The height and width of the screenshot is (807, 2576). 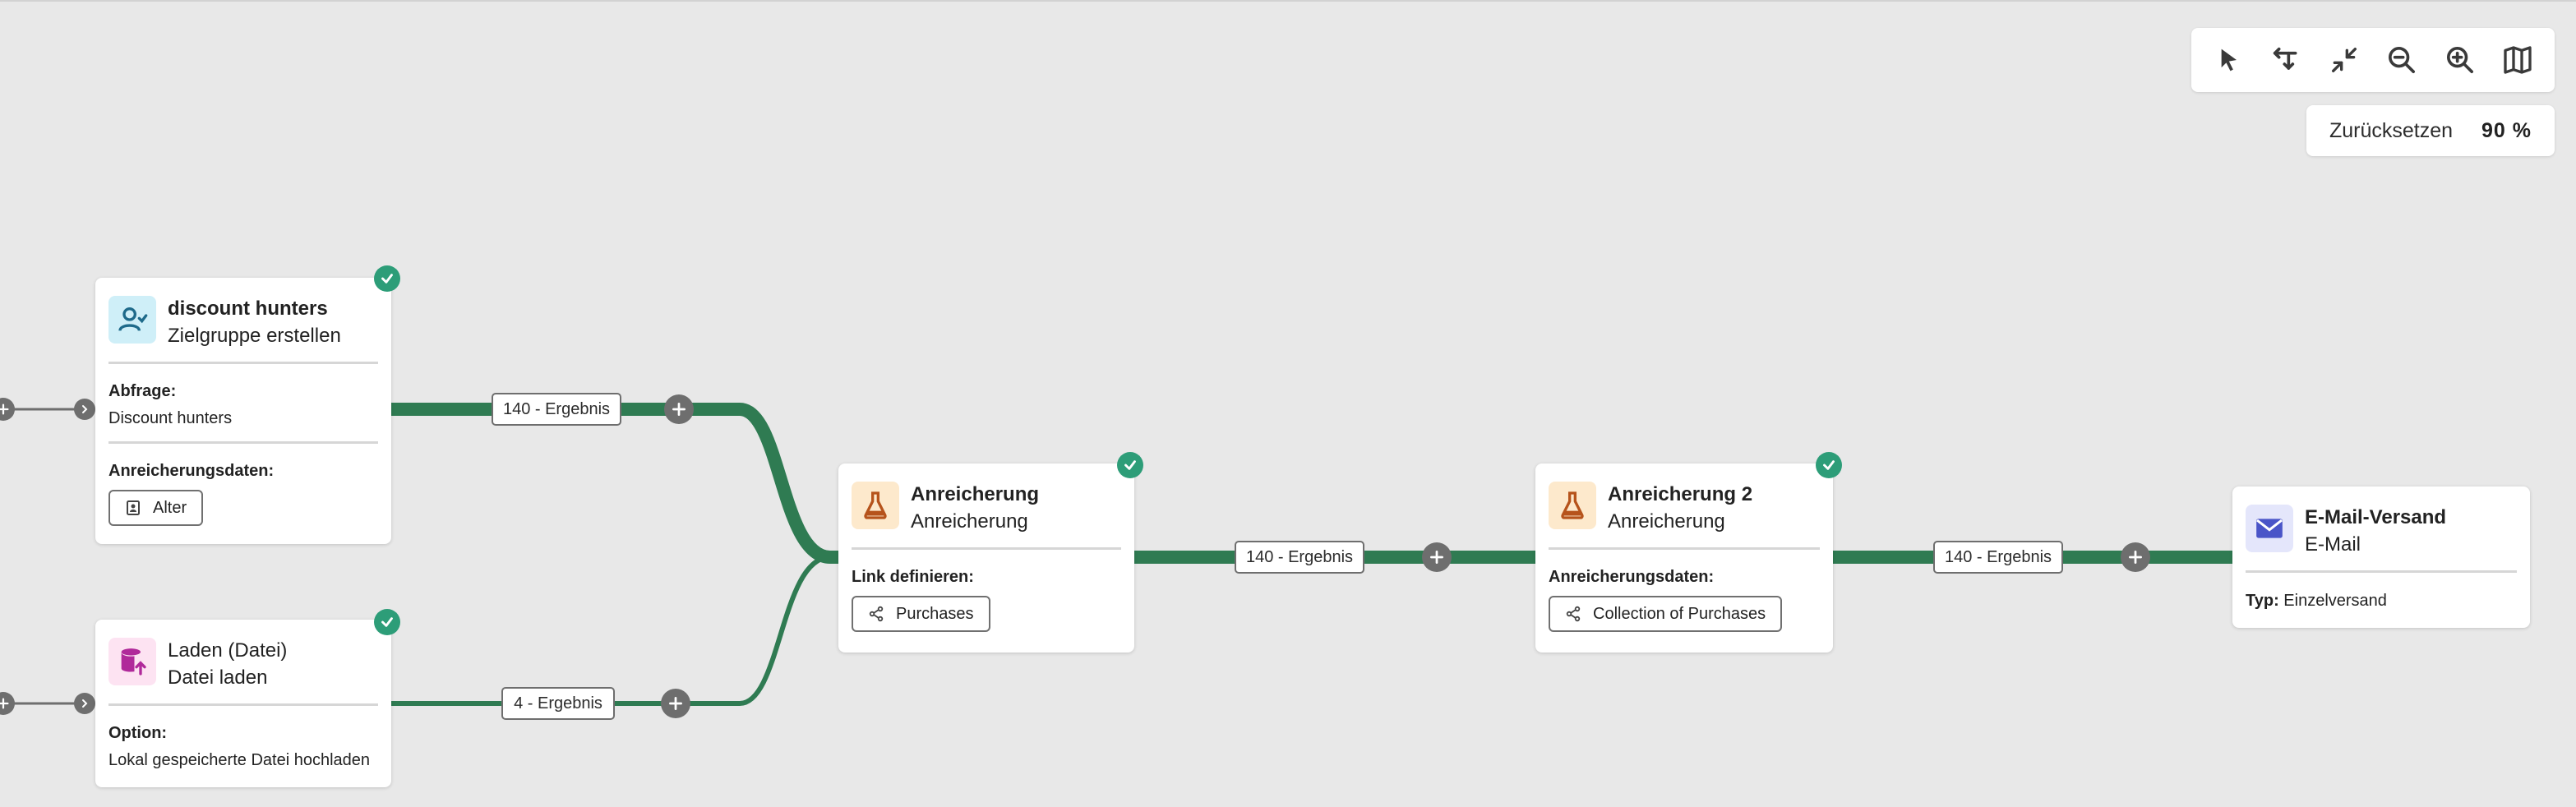 What do you see at coordinates (976, 494) in the screenshot?
I see `activity-title: Anreicherung` at bounding box center [976, 494].